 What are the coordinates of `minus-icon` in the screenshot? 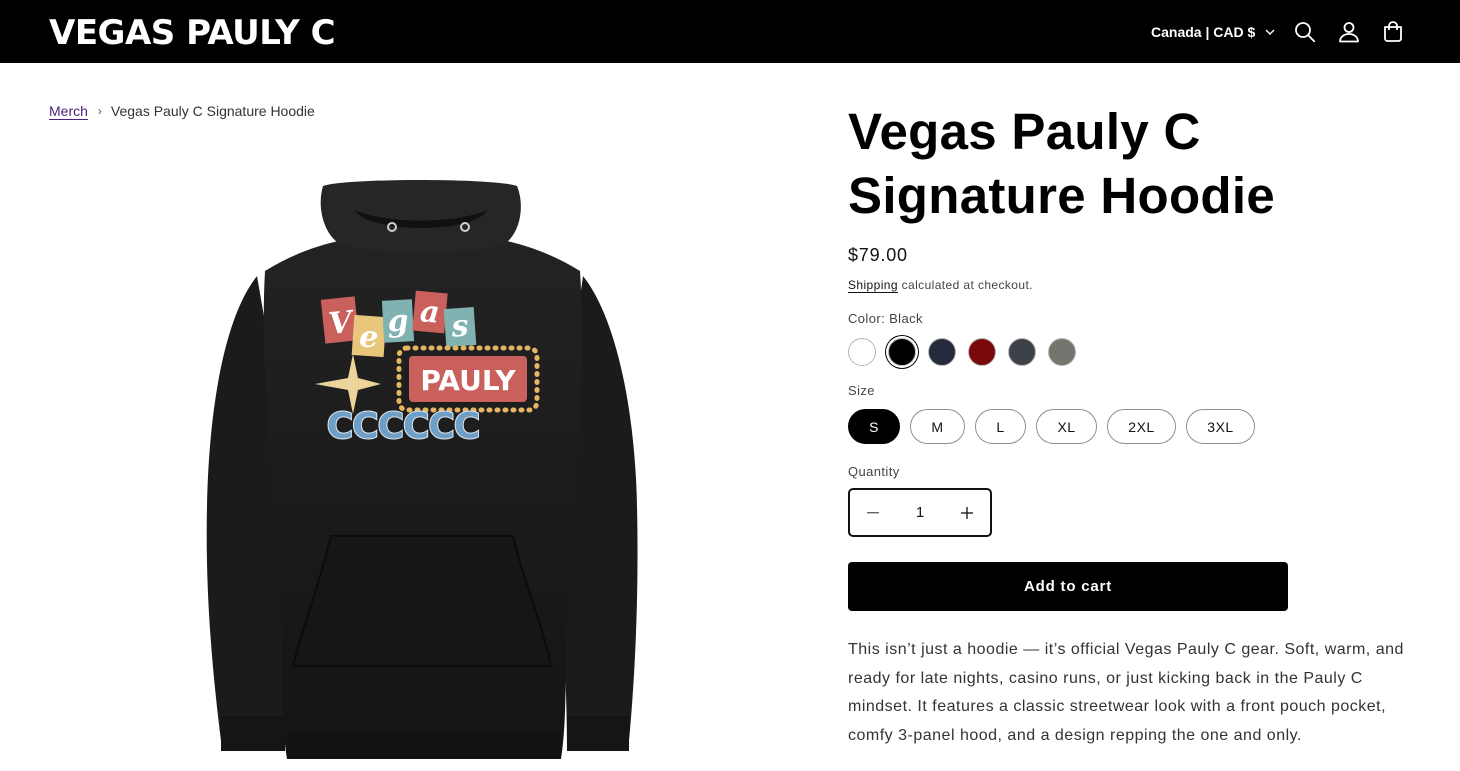 It's located at (873, 512).